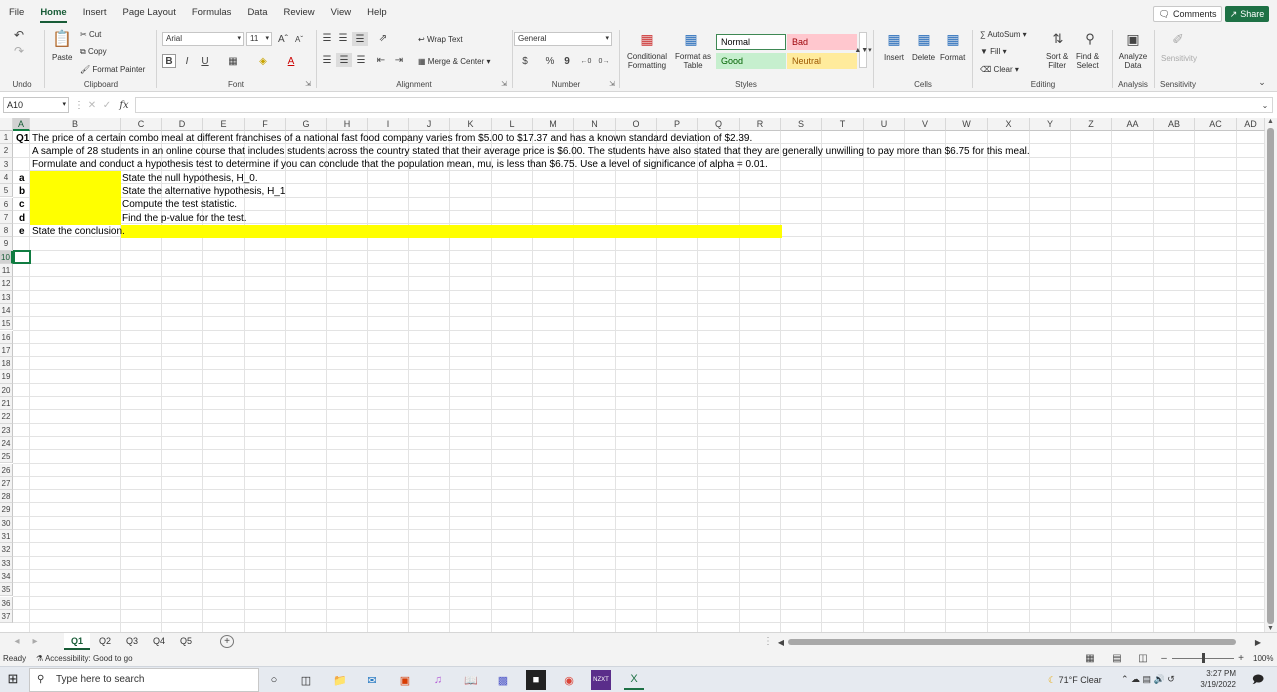  Describe the element at coordinates (90, 34) in the screenshot. I see `cut-button: ✂ Cut` at that location.